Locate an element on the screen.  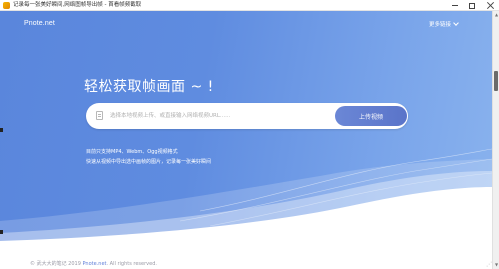
supported-formats-text: 目前只支持MP4、Webm、Ogg视频格式 is located at coordinates (132, 152).